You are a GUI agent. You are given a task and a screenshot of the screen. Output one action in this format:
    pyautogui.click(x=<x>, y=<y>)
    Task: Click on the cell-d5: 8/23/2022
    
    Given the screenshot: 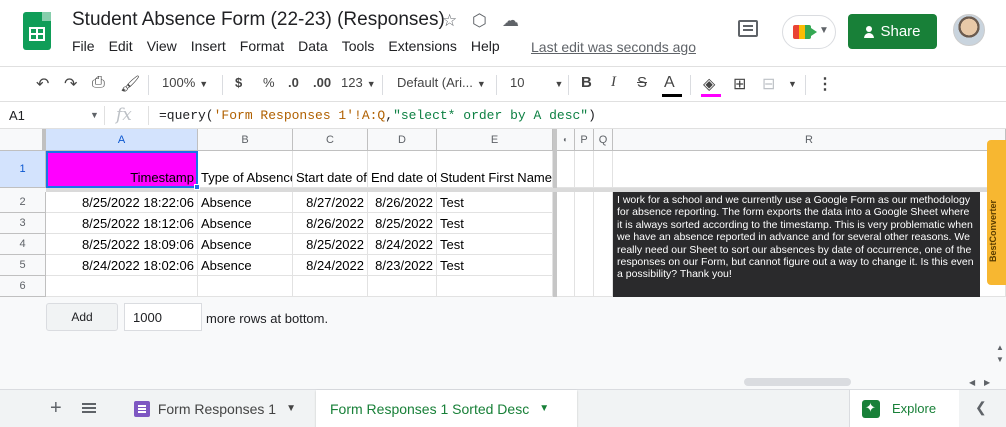 What is the action you would take?
    pyautogui.click(x=402, y=265)
    